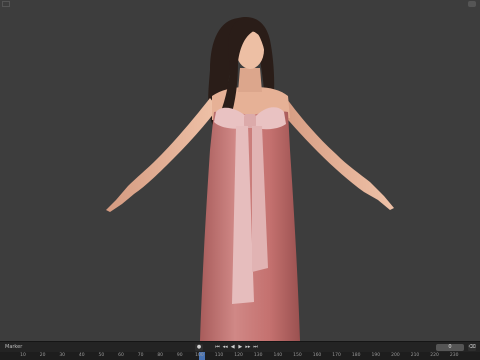 The image size is (480, 360). I want to click on play-icon: ▶, so click(240, 347).